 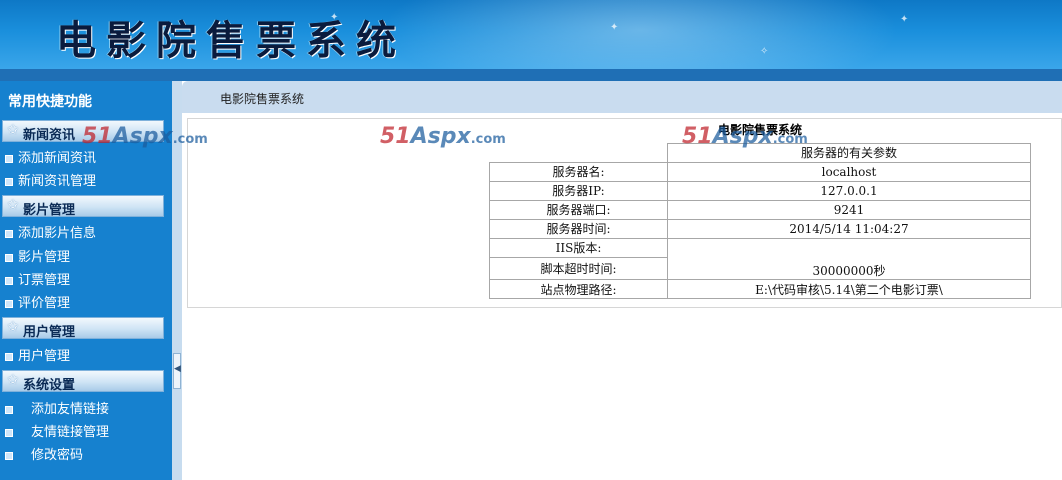 I want to click on sidebar-item-movie-manage: 影片管理, so click(x=37, y=255).